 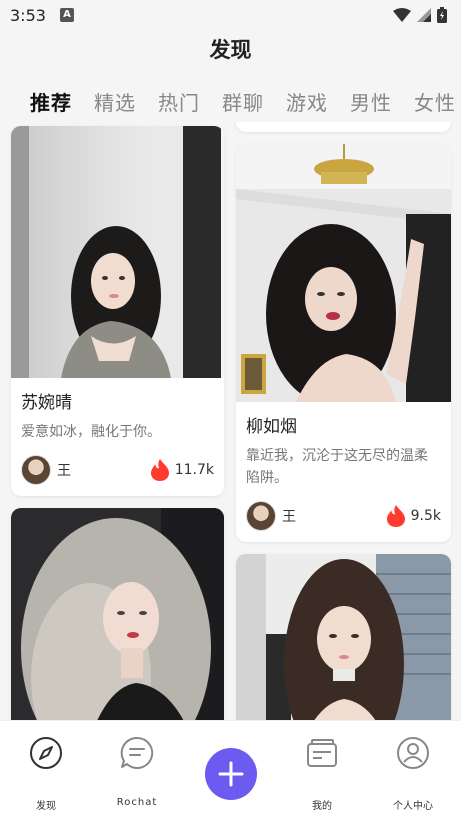 I want to click on category-tabs: 推荐 精选 热门 群聊 游戏 男性 女性, so click(x=230, y=101).